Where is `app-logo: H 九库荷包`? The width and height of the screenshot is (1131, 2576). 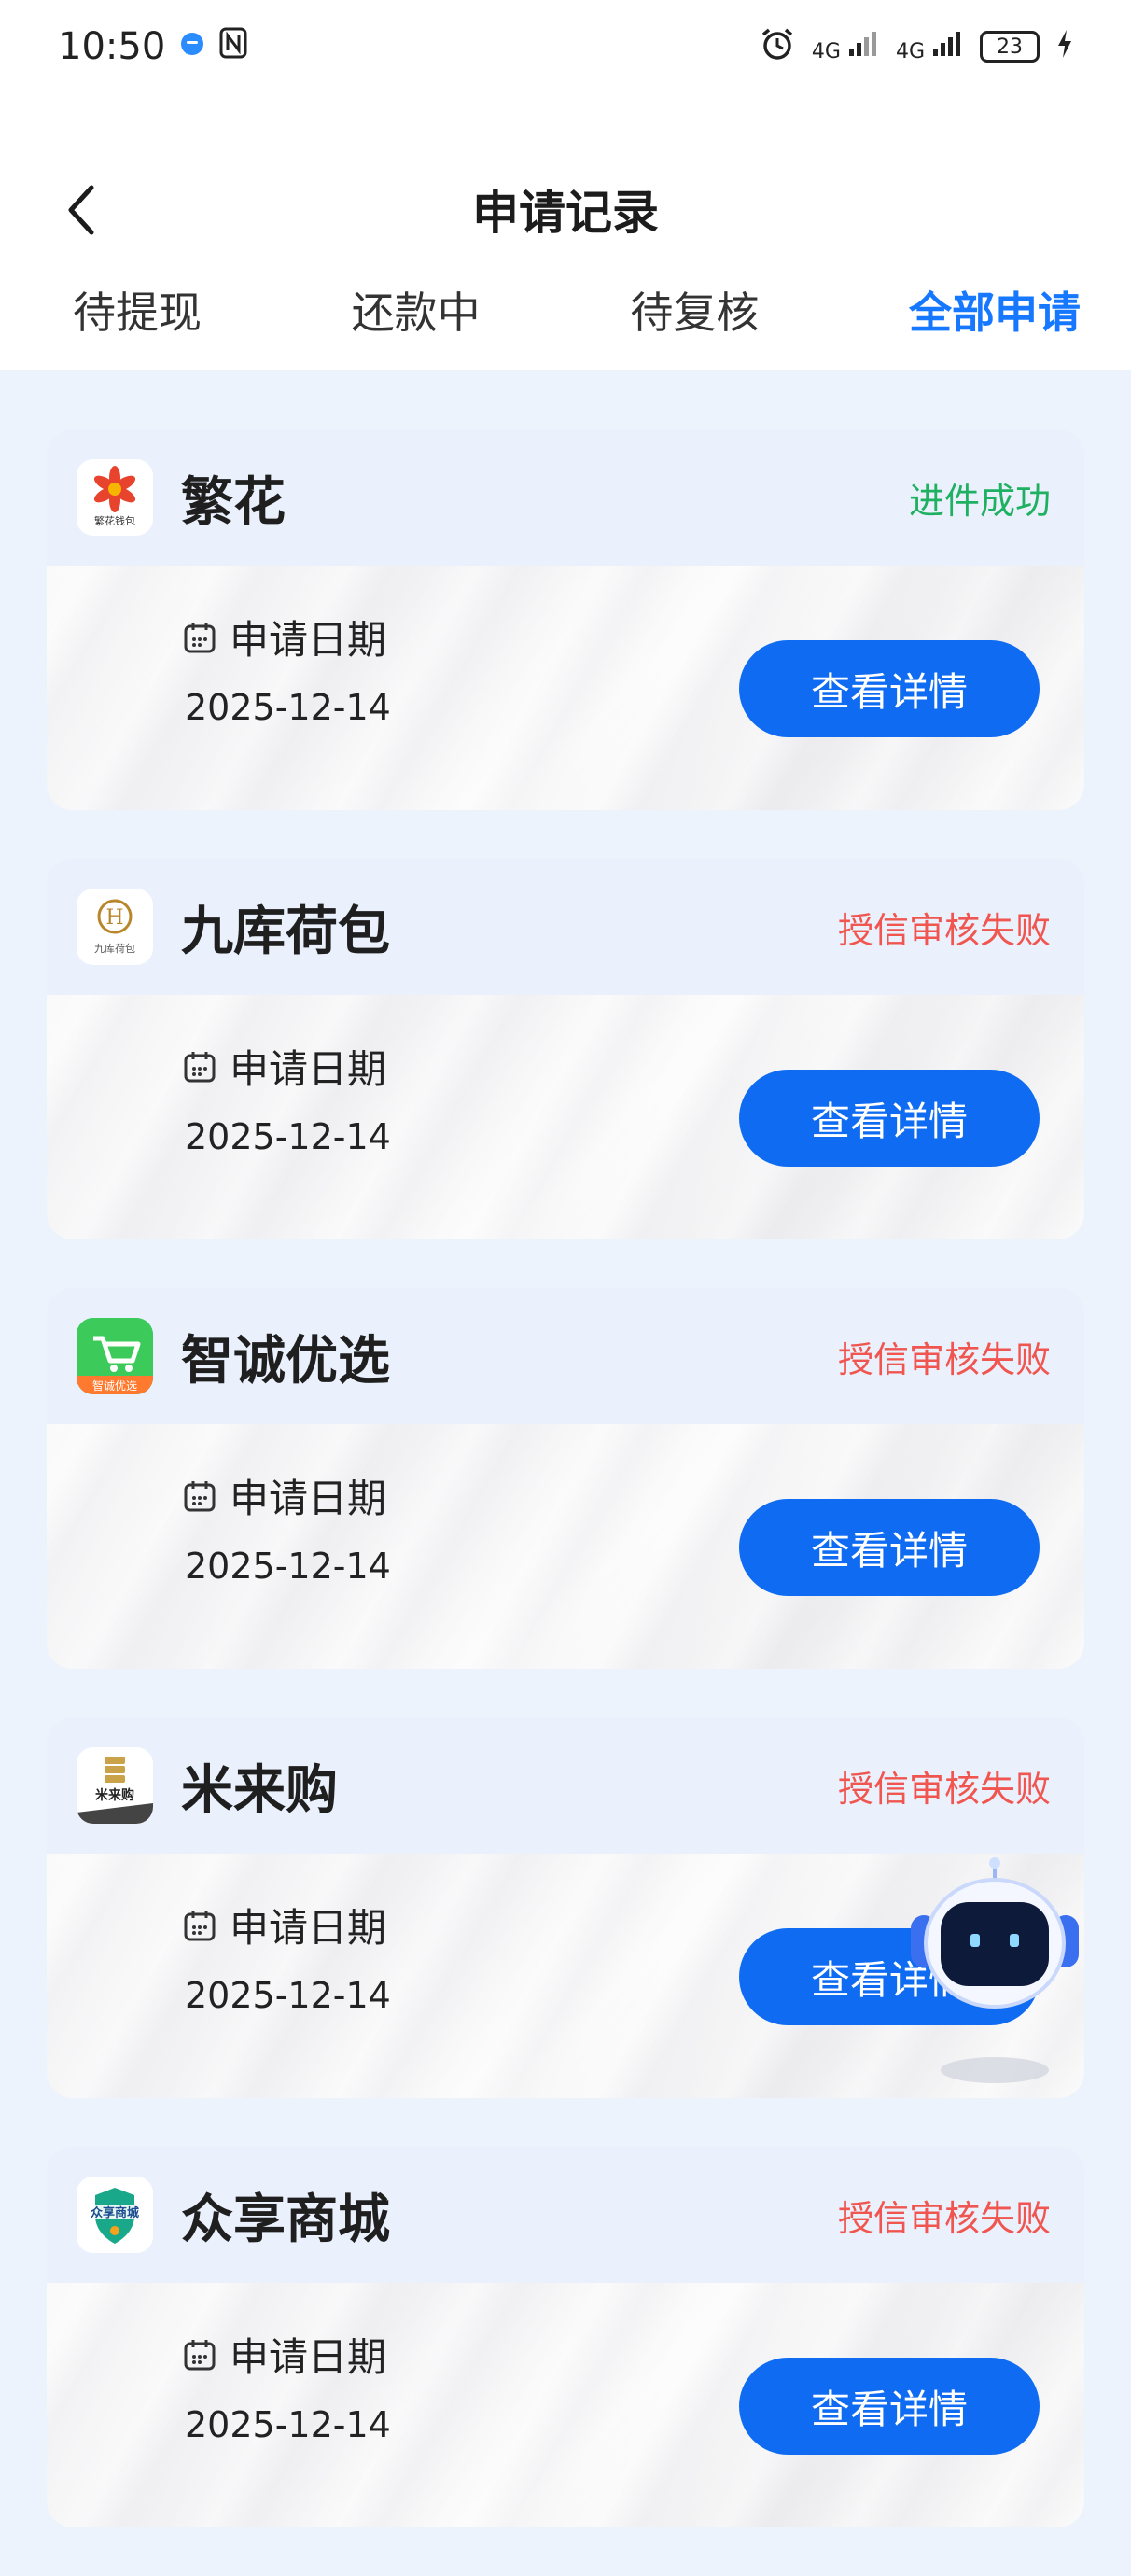
app-logo: H 九库荷包 is located at coordinates (115, 927).